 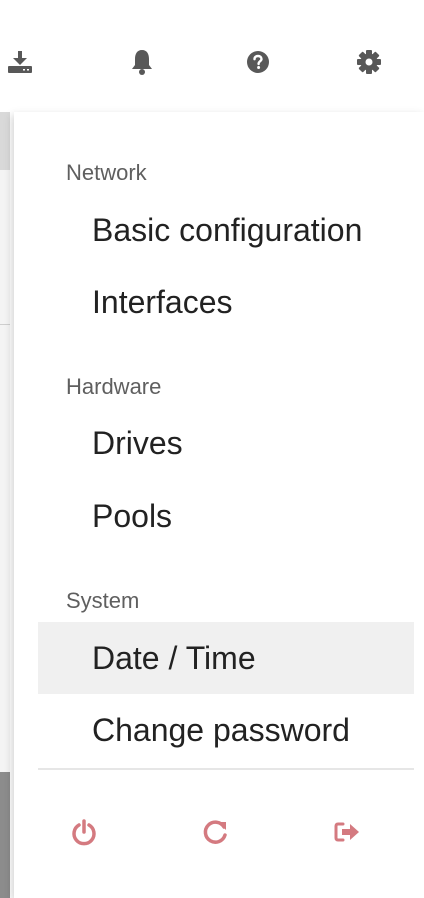 What do you see at coordinates (226, 302) in the screenshot?
I see `menu-item-interfaces: Interfaces` at bounding box center [226, 302].